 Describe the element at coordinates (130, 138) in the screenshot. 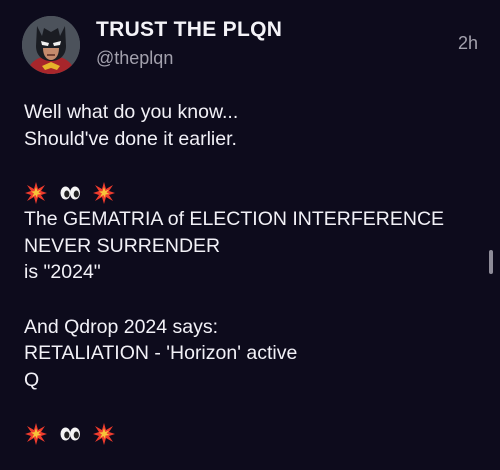

I see `post-line: Should've done it earlier.` at that location.